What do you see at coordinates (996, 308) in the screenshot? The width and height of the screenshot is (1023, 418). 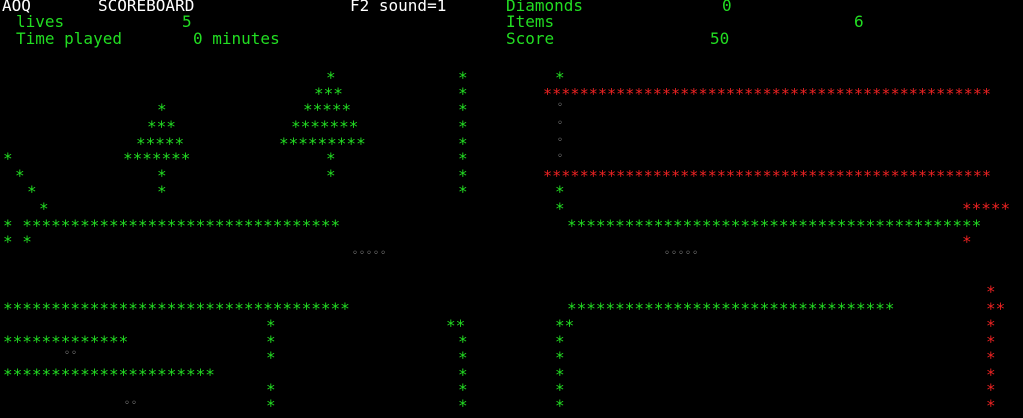 I see `red-tail: **` at bounding box center [996, 308].